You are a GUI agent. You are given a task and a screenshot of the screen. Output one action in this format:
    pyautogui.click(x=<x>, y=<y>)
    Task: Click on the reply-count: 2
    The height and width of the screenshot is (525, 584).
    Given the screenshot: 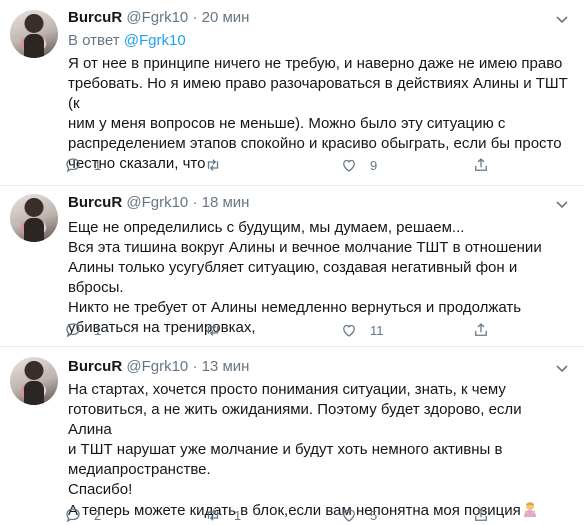 What is the action you would take?
    pyautogui.click(x=98, y=515)
    